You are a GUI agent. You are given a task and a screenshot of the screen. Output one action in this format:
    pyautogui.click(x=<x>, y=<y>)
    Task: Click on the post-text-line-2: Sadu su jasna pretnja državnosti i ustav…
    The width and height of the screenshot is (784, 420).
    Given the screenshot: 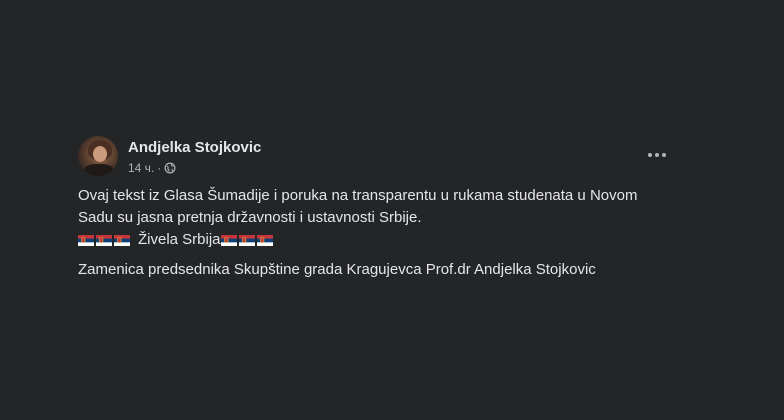 What is the action you would take?
    pyautogui.click(x=250, y=217)
    